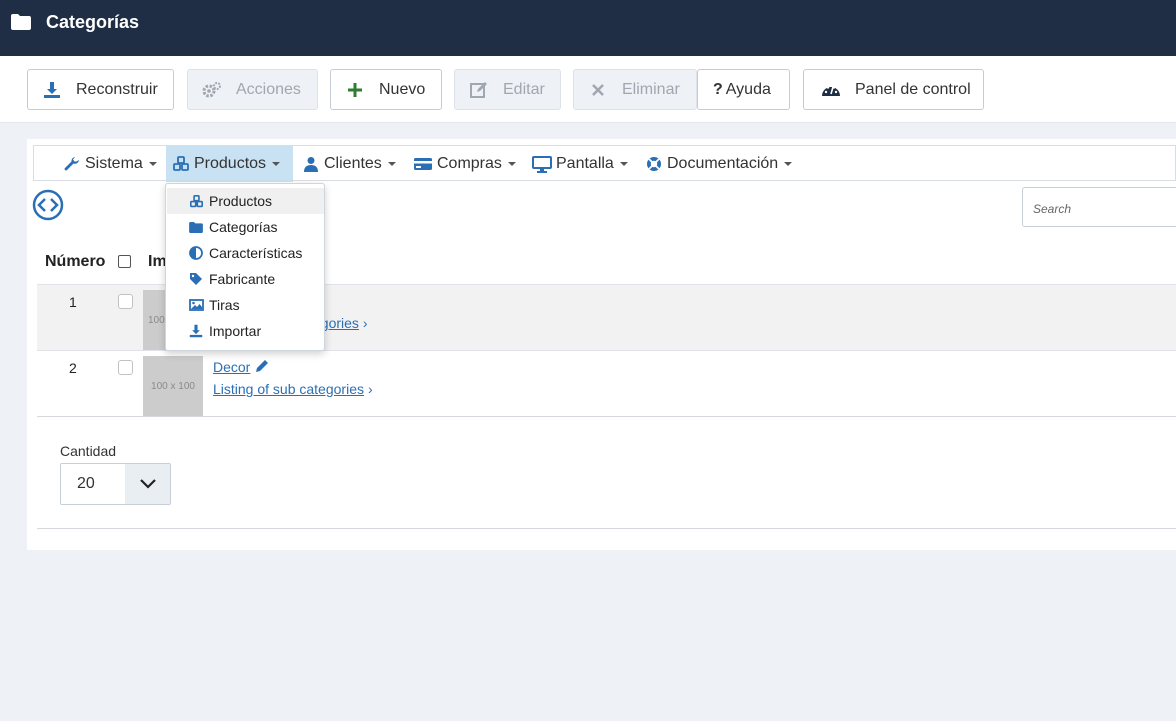 This screenshot has width=1176, height=721. I want to click on menu-sistema-label: Sistema, so click(114, 163).